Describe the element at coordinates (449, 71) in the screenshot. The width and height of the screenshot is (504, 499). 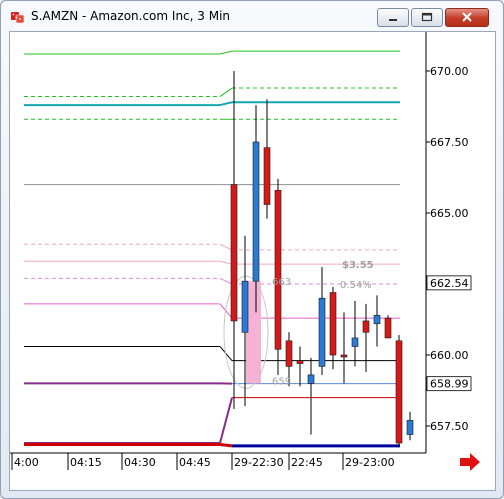
I see `y-tick-label: 670.00` at that location.